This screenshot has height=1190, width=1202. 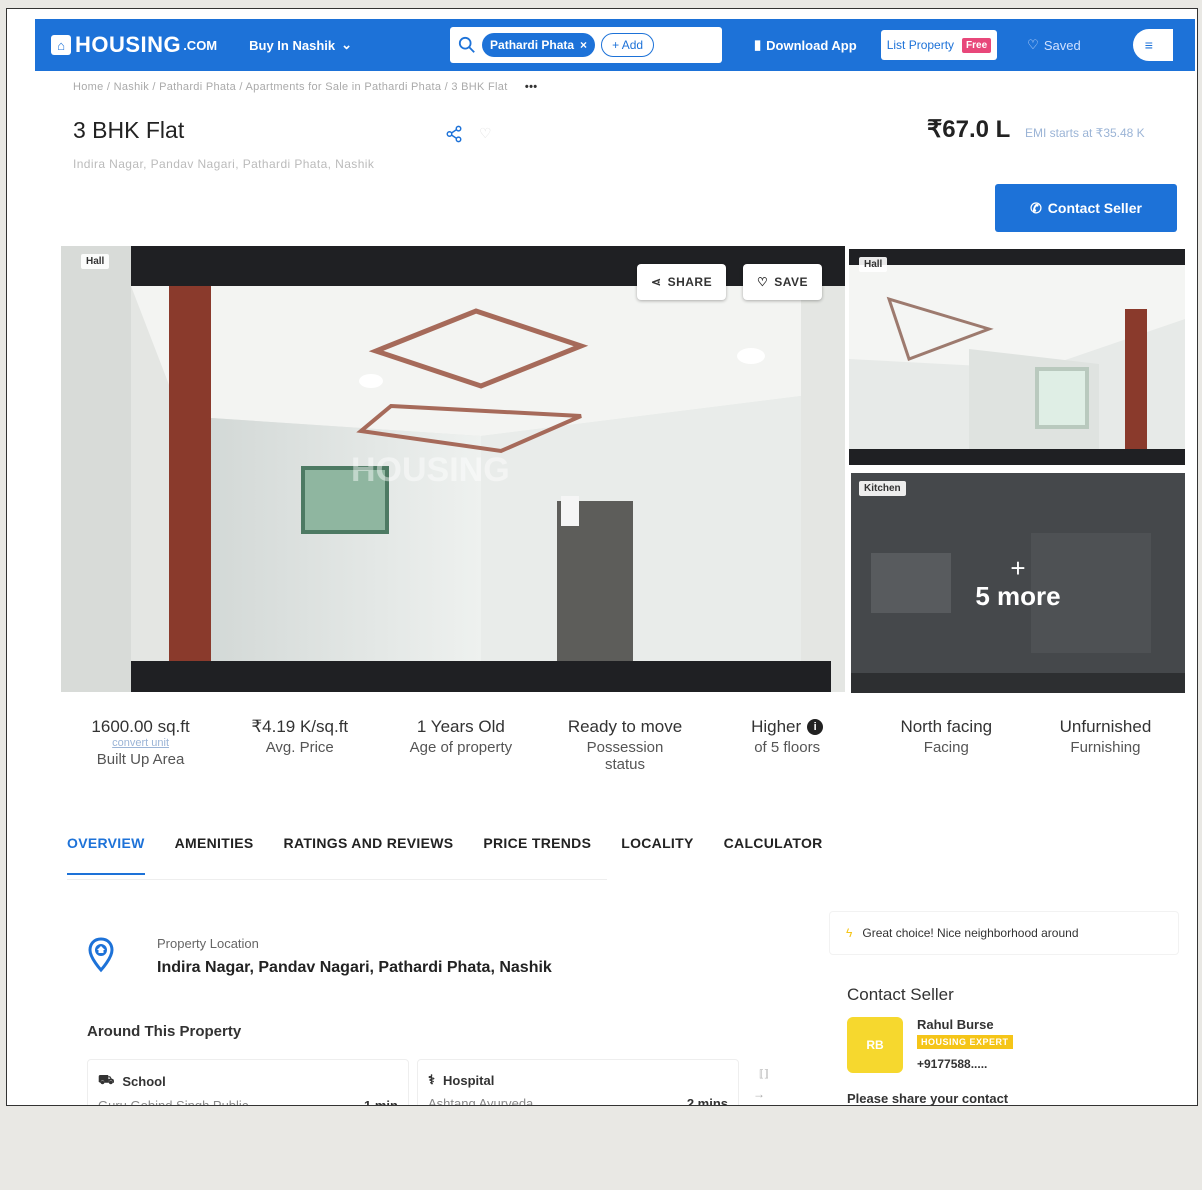 I want to click on side-photo-hall: Hall, so click(x=1017, y=357).